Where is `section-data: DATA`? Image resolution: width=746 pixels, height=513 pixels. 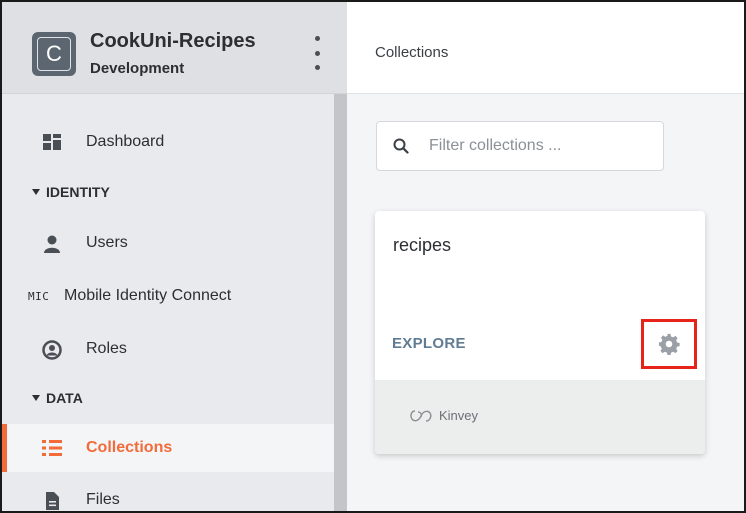
section-data: DATA is located at coordinates (57, 398).